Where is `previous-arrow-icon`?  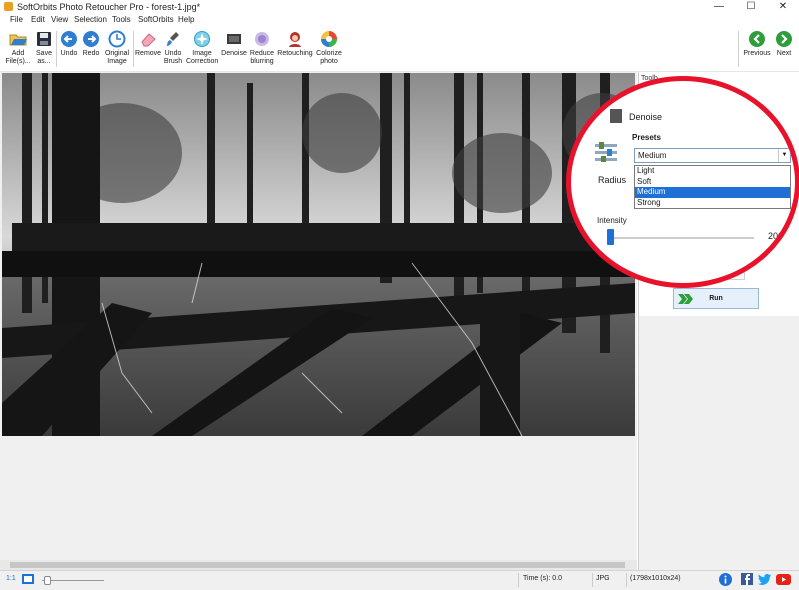
previous-arrow-icon is located at coordinates (757, 39).